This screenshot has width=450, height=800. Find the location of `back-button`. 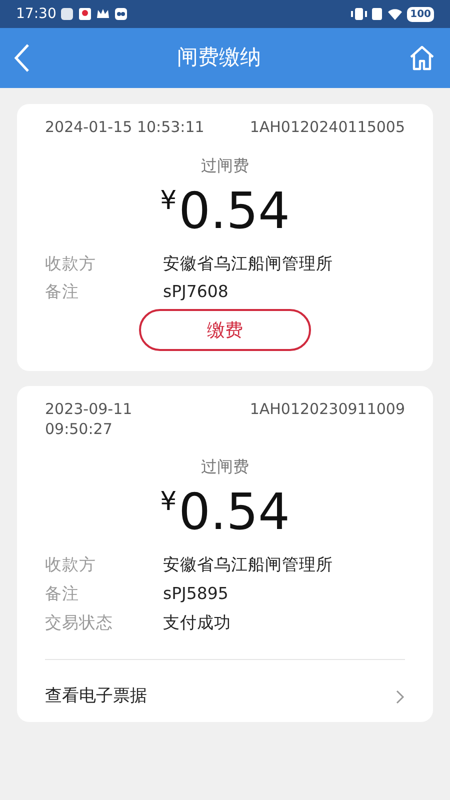

back-button is located at coordinates (22, 58).